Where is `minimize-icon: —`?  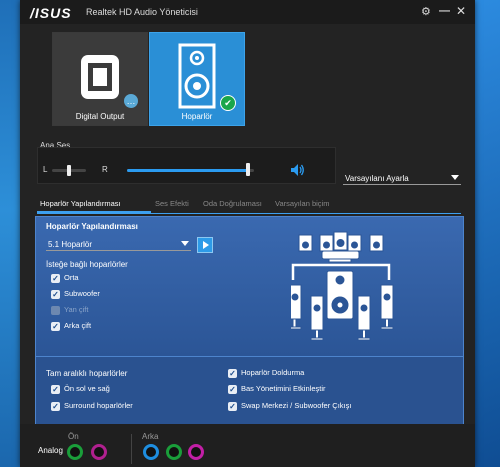
minimize-icon: — is located at coordinates (444, 11).